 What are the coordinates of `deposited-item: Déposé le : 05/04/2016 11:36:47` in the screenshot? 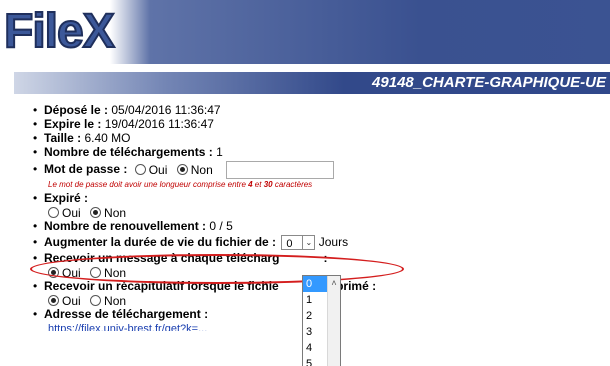 It's located at (188, 110).